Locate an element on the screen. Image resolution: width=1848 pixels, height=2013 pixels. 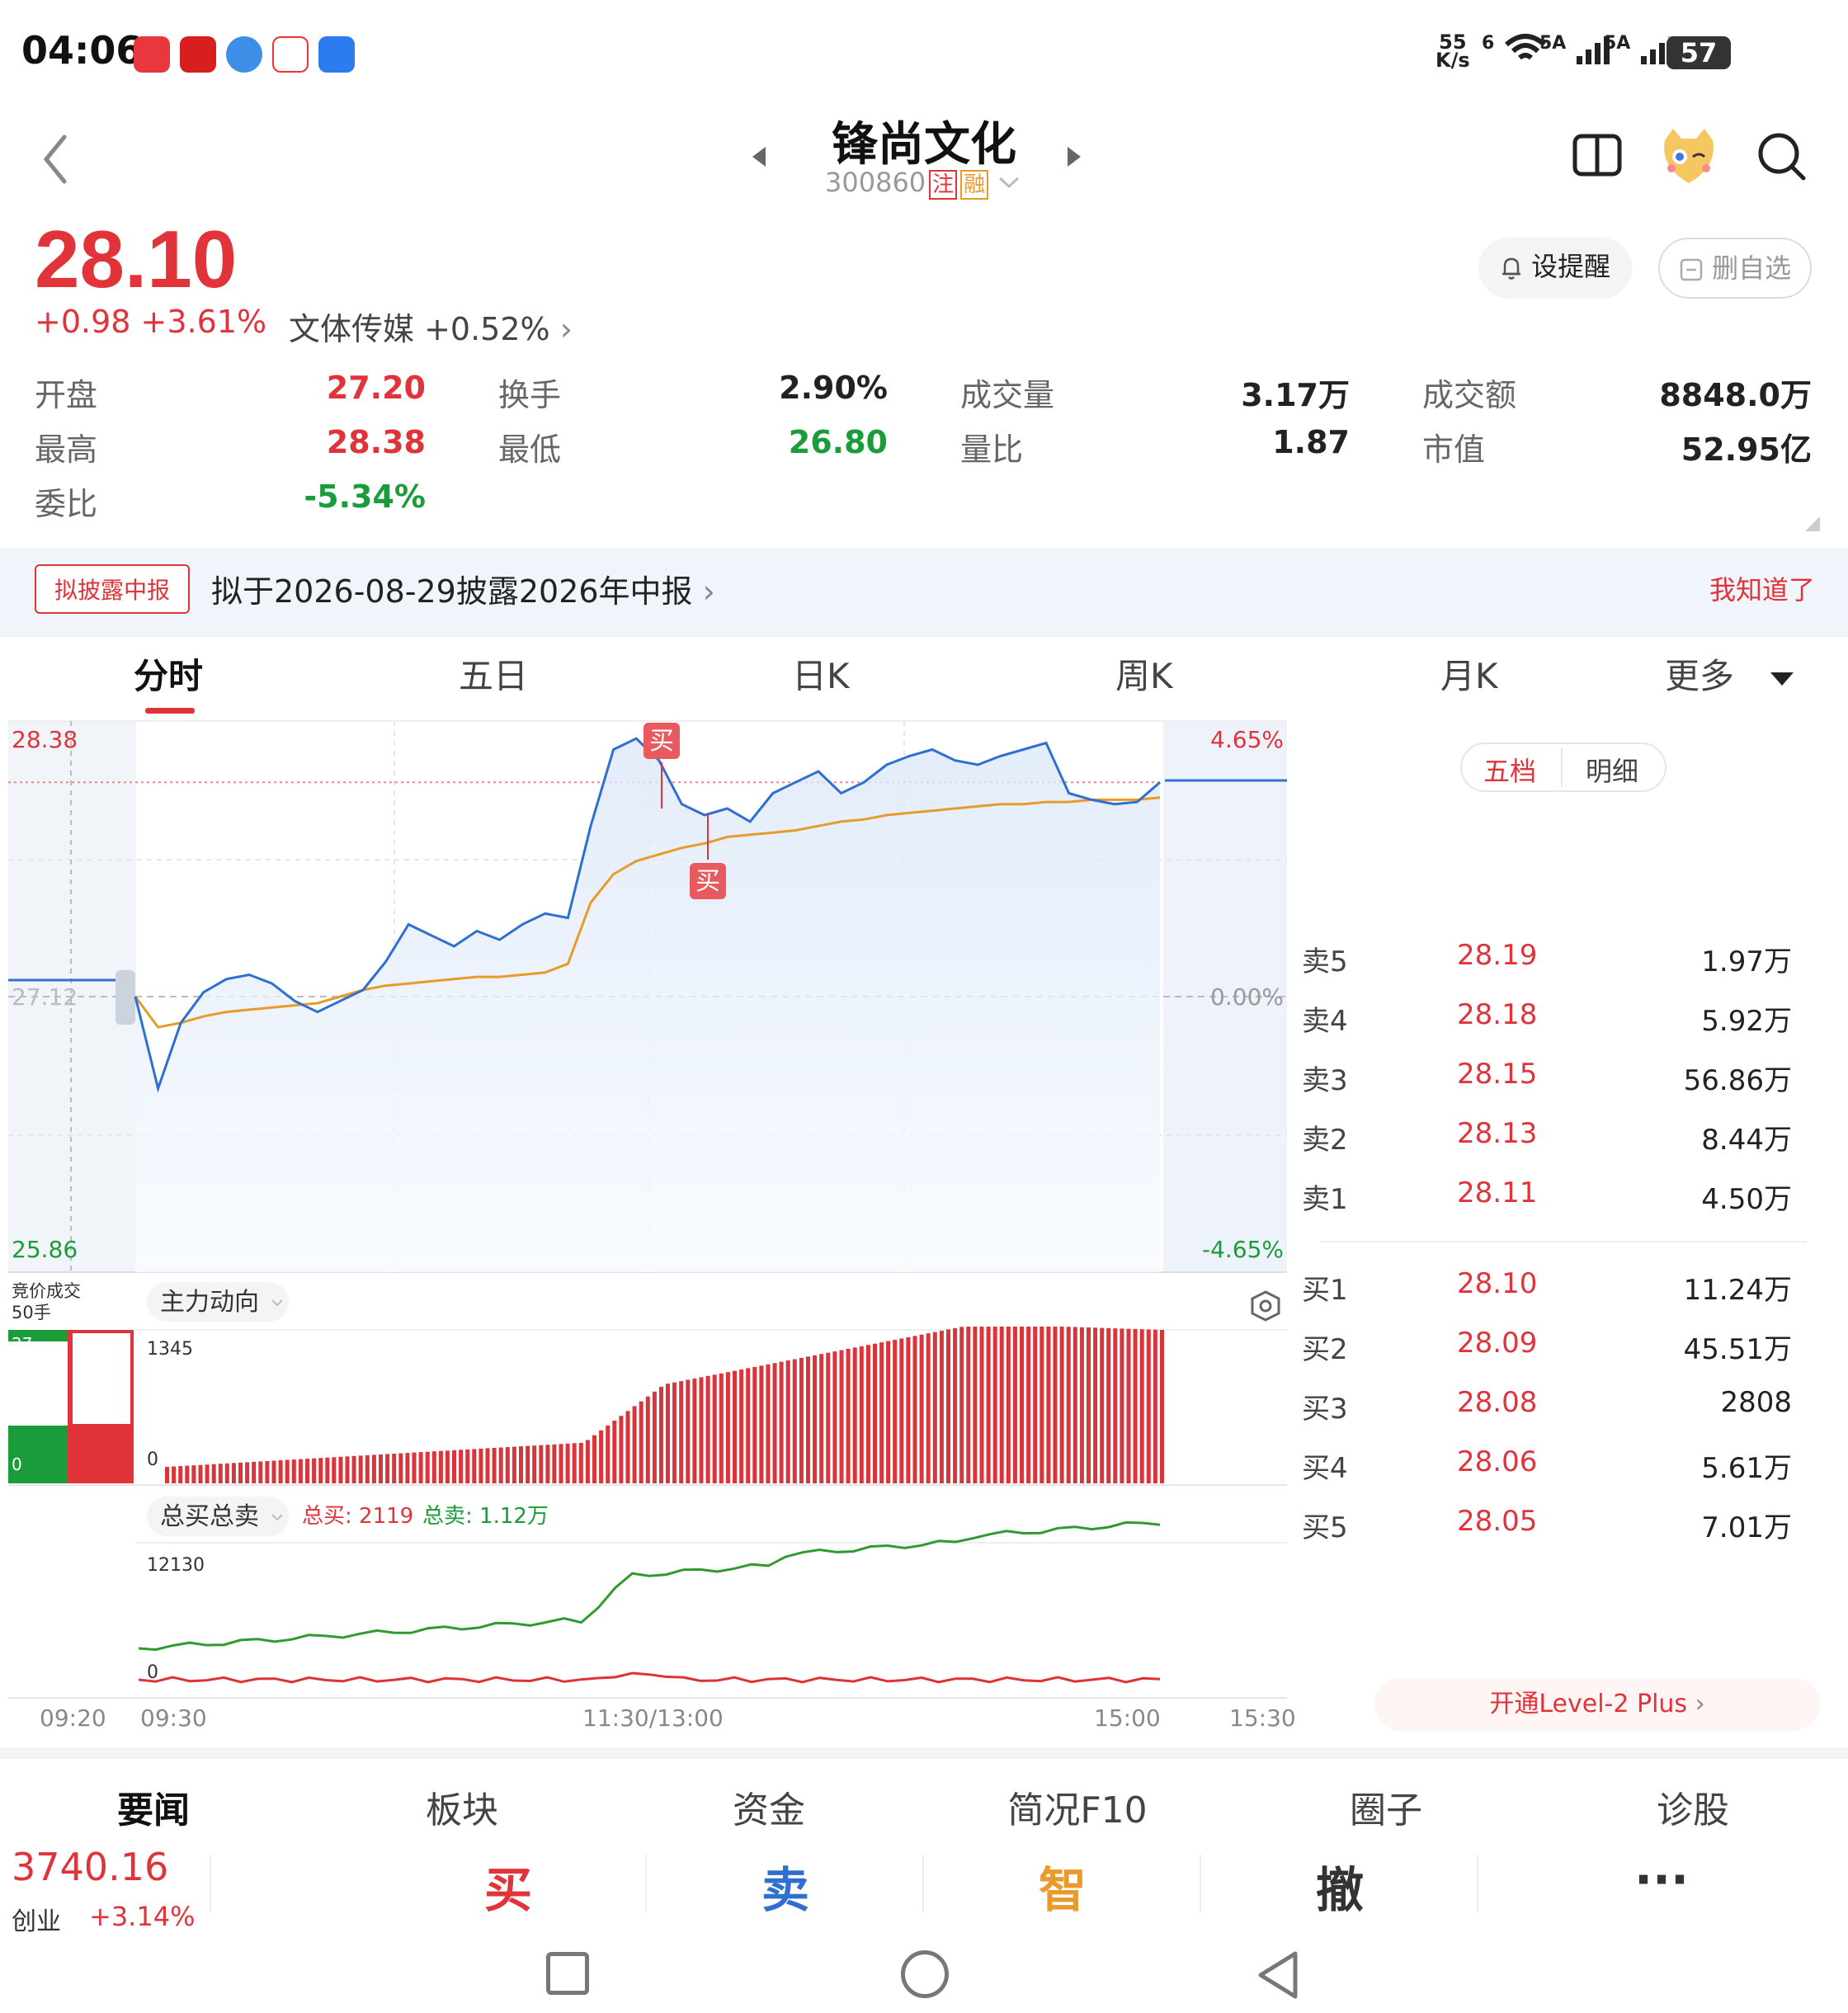
mascot-avatar-icon is located at coordinates (1688, 157).